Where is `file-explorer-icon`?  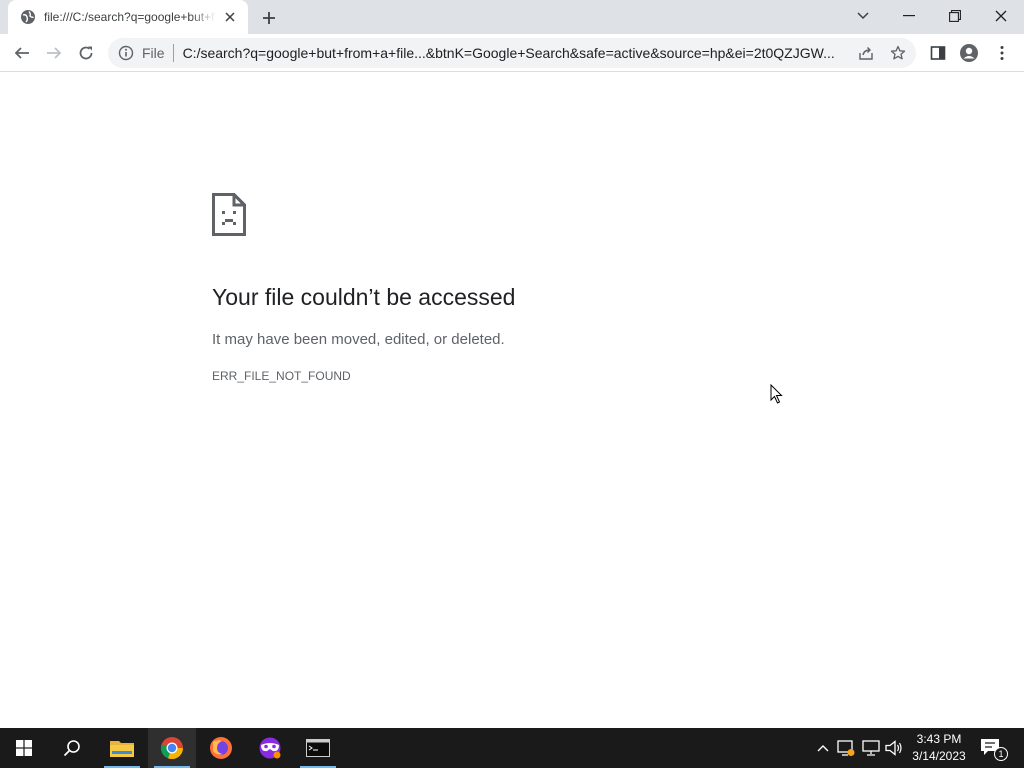
file-explorer-icon is located at coordinates (122, 748).